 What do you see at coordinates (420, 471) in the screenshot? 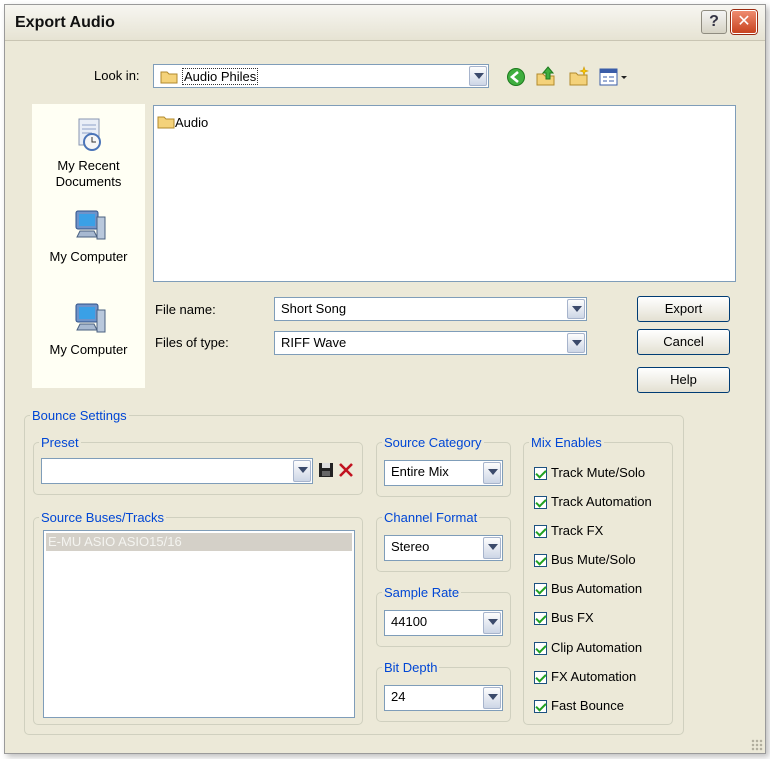
I see `source-category-value: Entire Mix` at bounding box center [420, 471].